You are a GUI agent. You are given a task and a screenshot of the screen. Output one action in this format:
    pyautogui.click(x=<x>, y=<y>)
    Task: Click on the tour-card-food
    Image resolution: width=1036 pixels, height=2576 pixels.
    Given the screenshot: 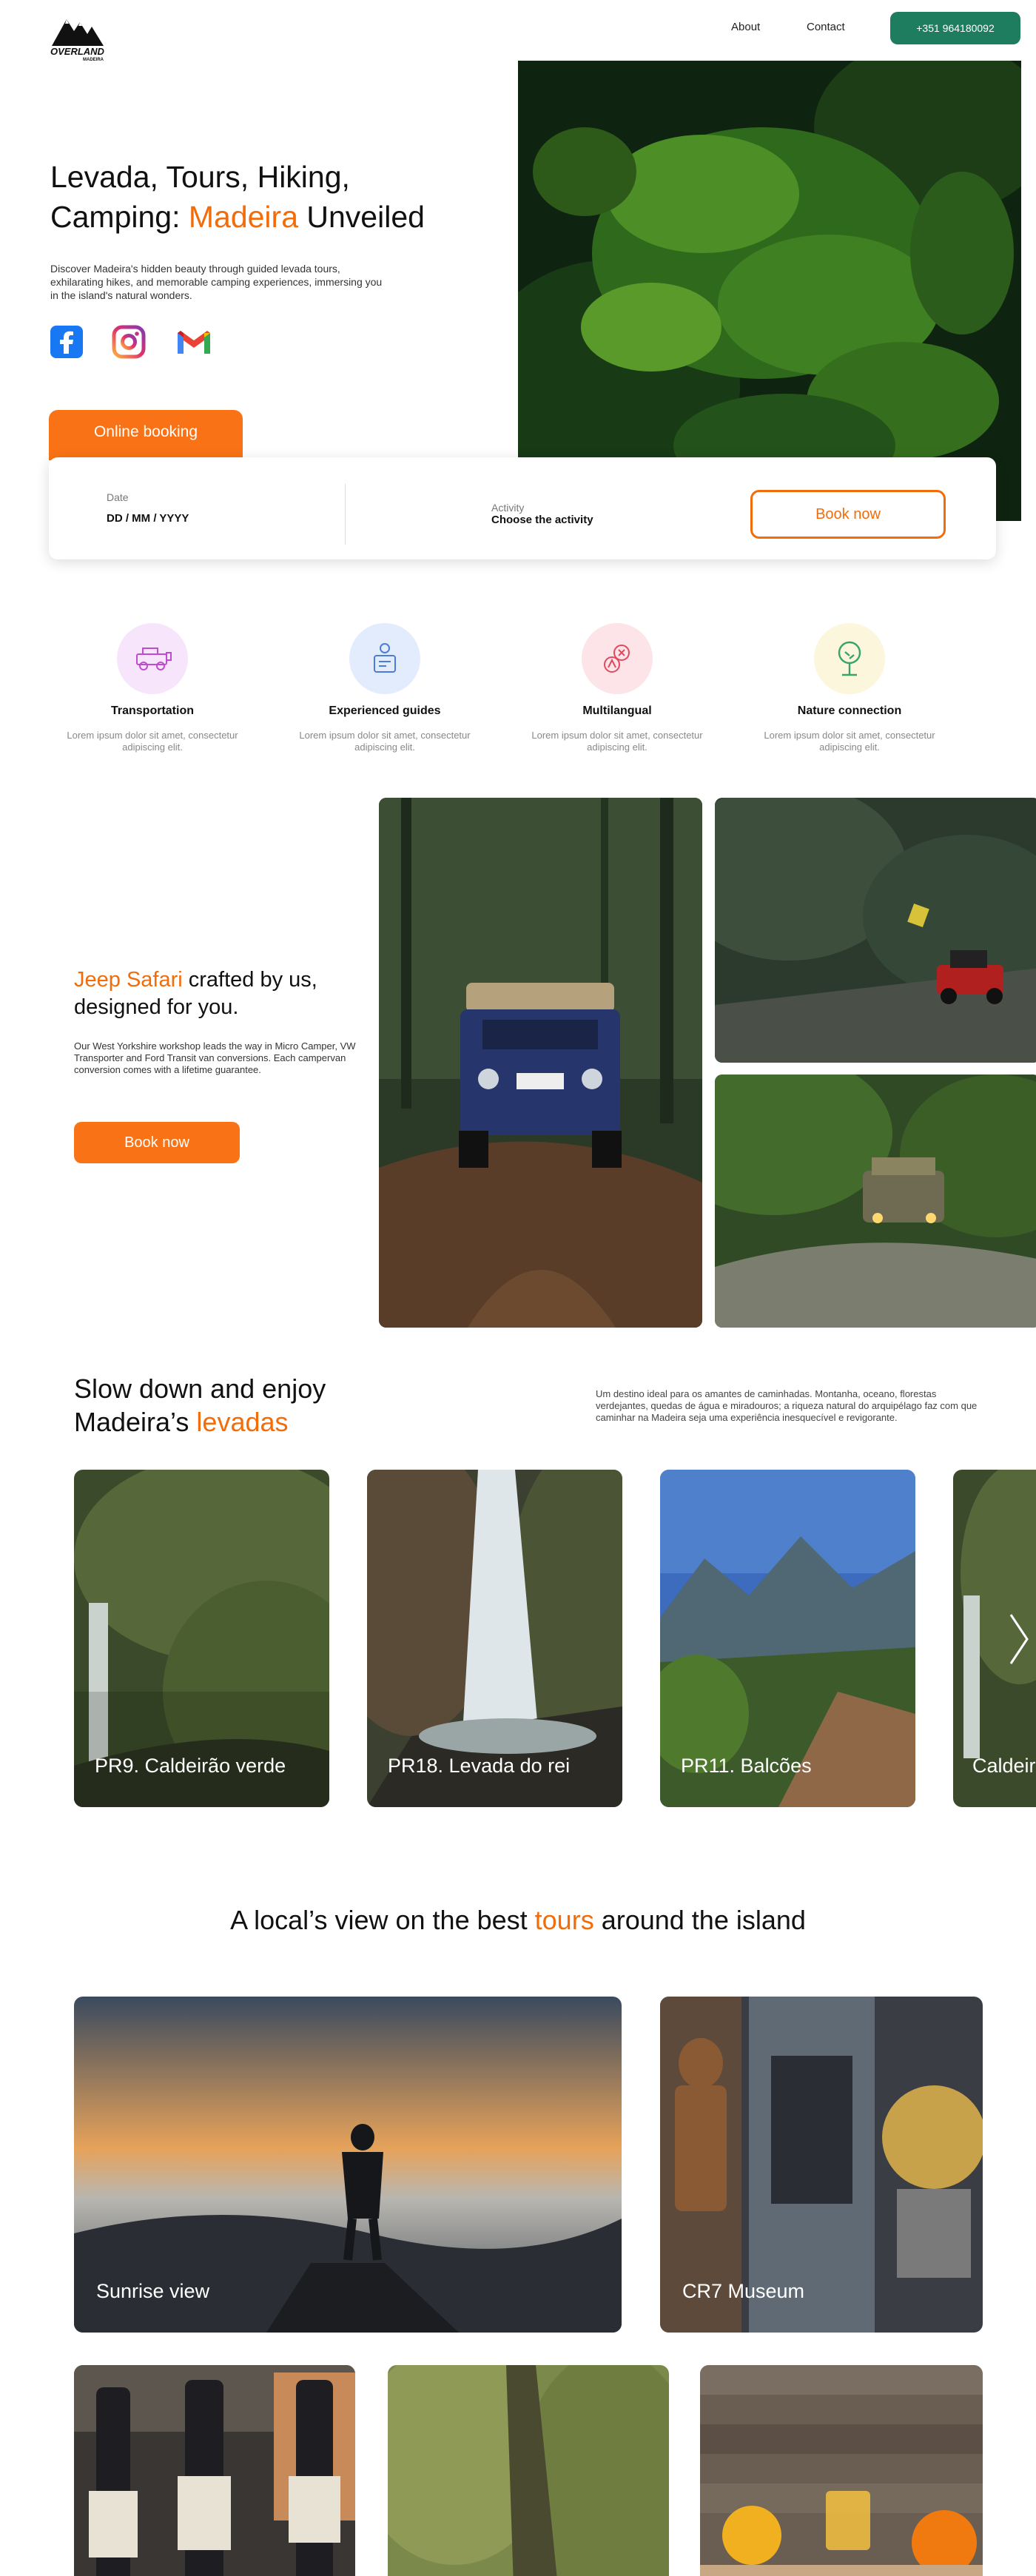 What is the action you would take?
    pyautogui.click(x=841, y=2470)
    